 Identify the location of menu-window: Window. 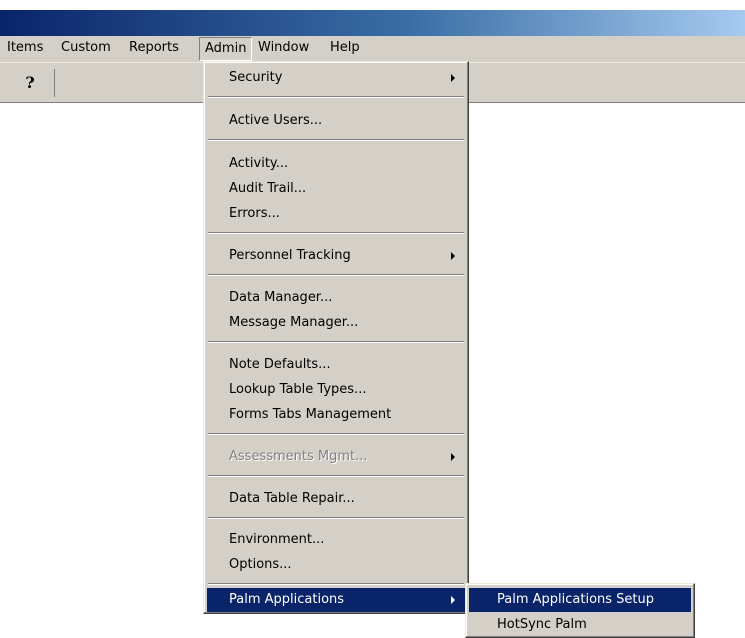
(283, 48).